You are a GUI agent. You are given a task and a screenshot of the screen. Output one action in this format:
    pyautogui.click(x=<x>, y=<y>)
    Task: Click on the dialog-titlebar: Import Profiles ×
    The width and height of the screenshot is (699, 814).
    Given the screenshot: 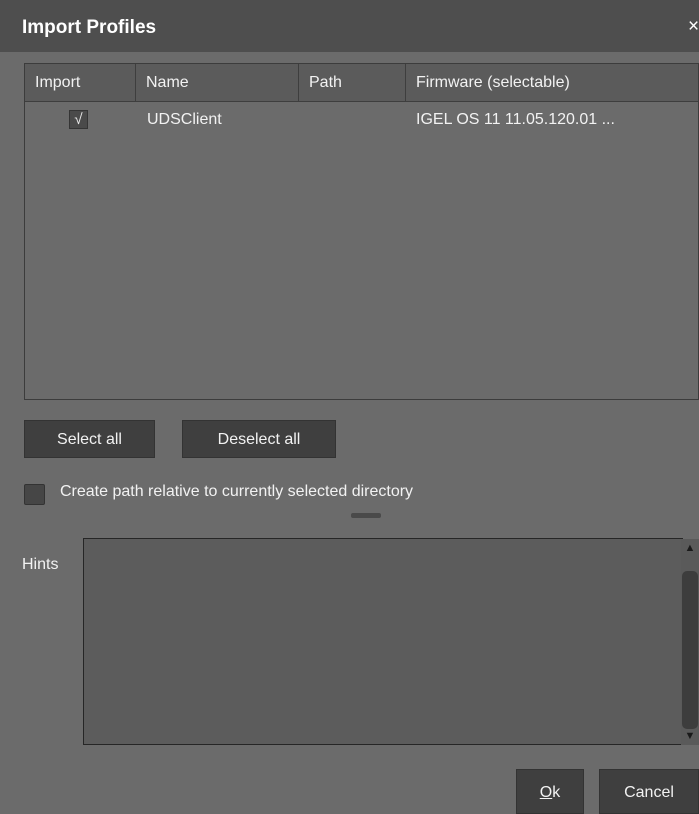 What is the action you would take?
    pyautogui.click(x=349, y=26)
    